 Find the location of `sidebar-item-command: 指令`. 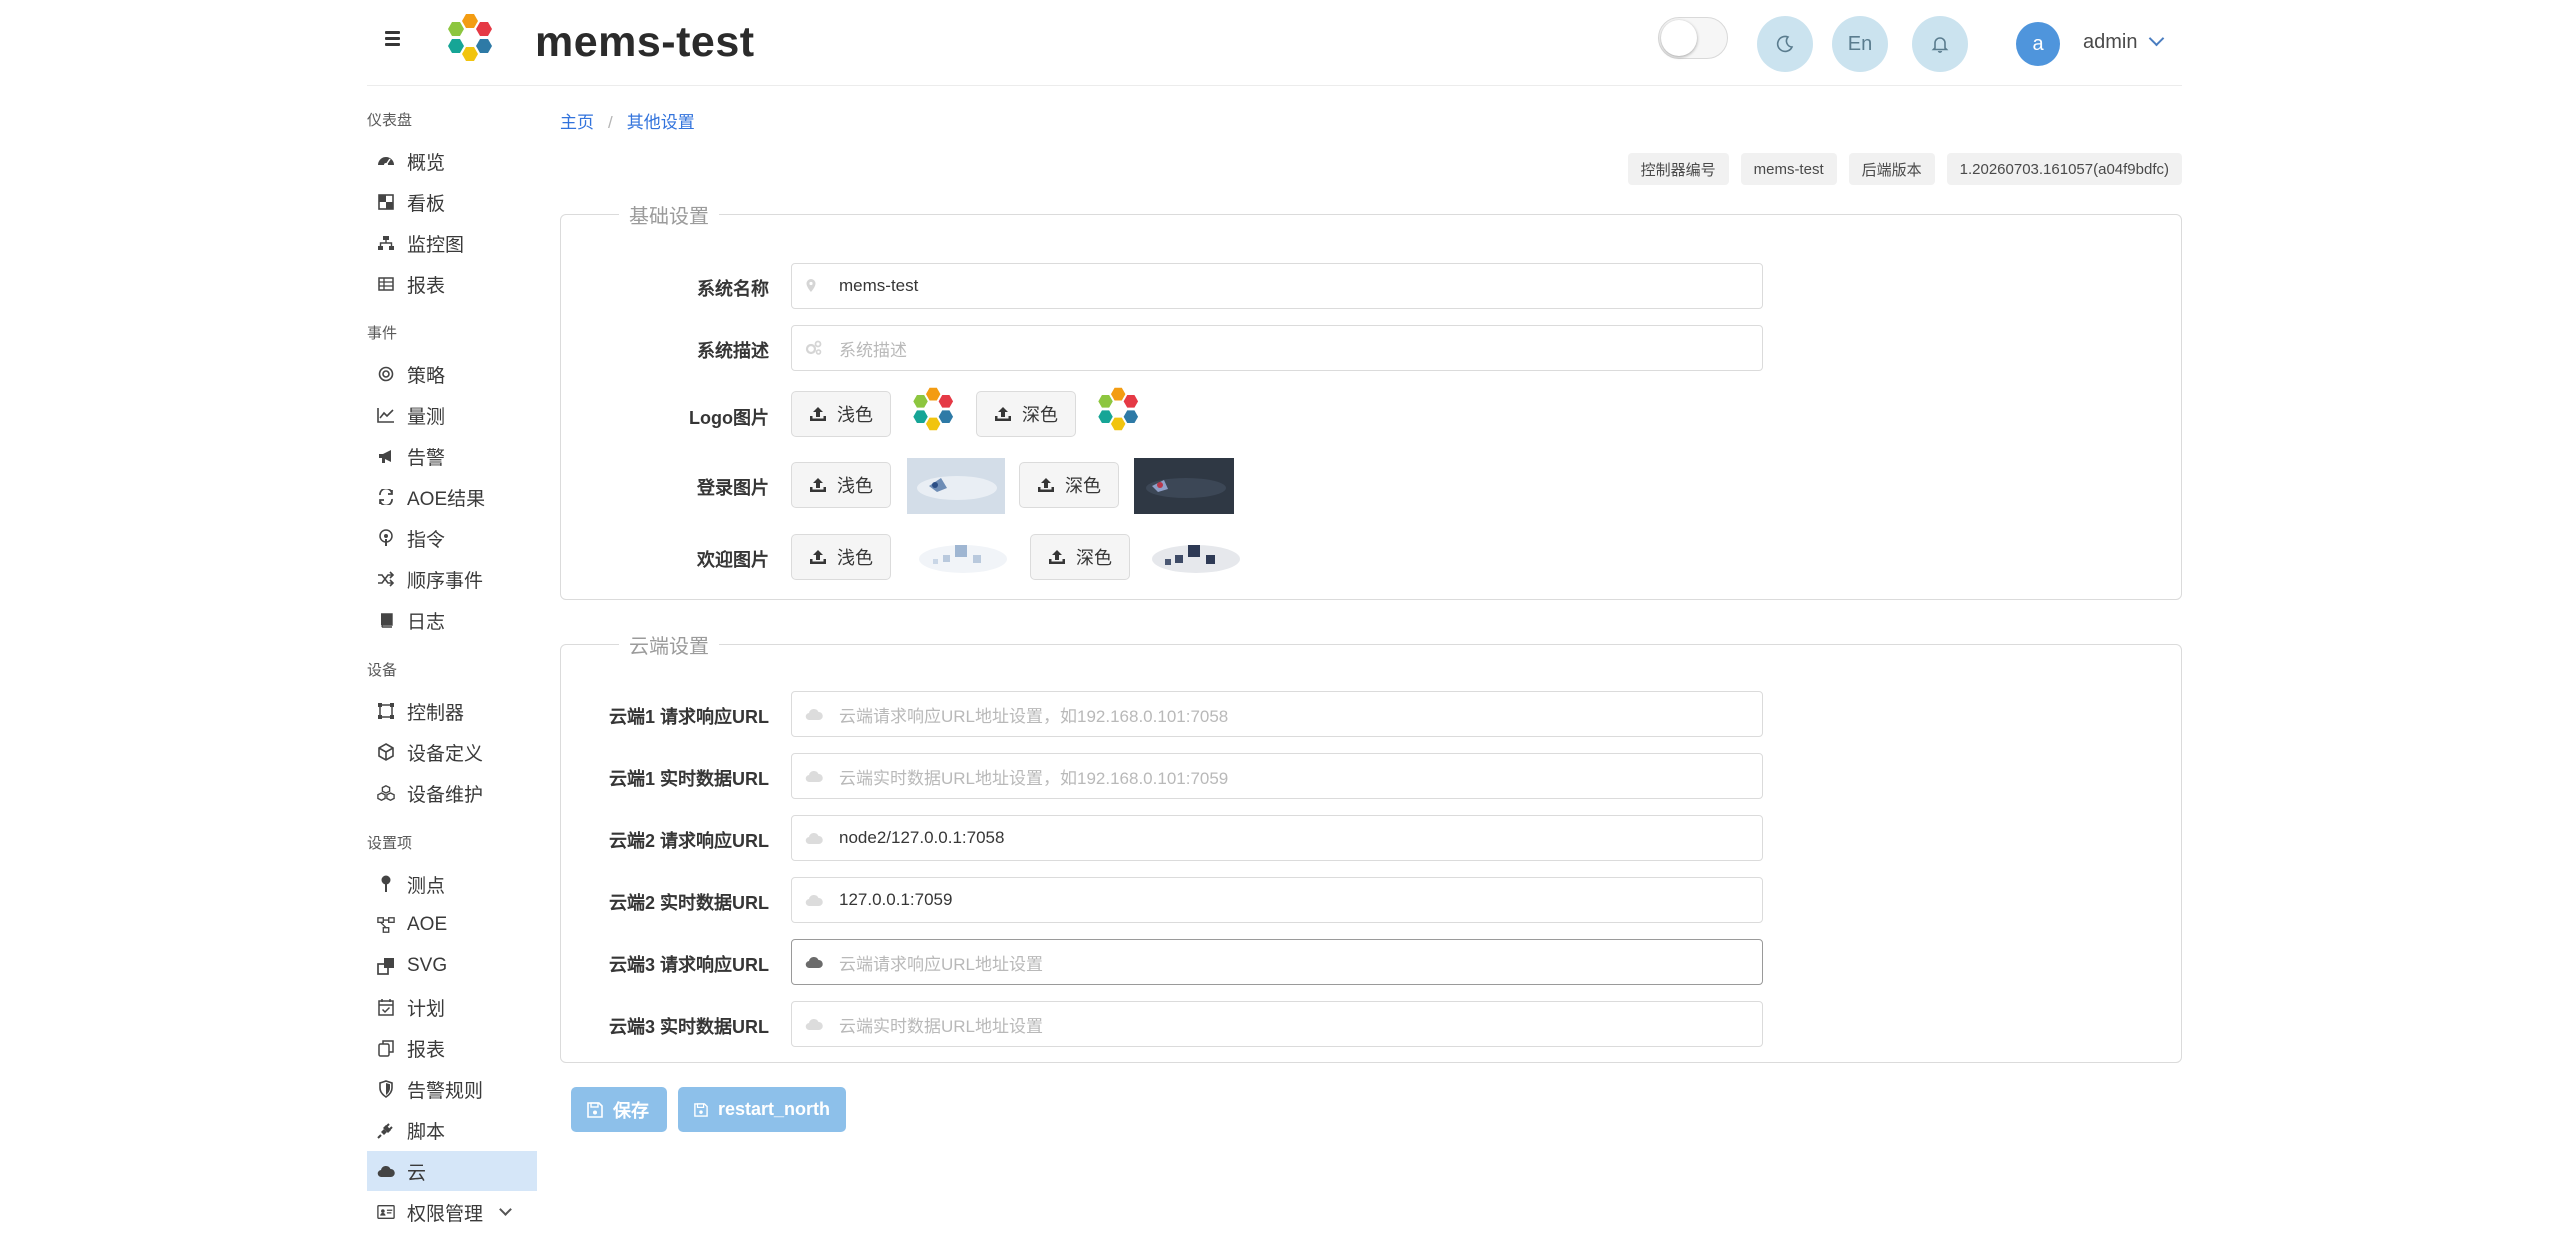

sidebar-item-command: 指令 is located at coordinates (452, 538).